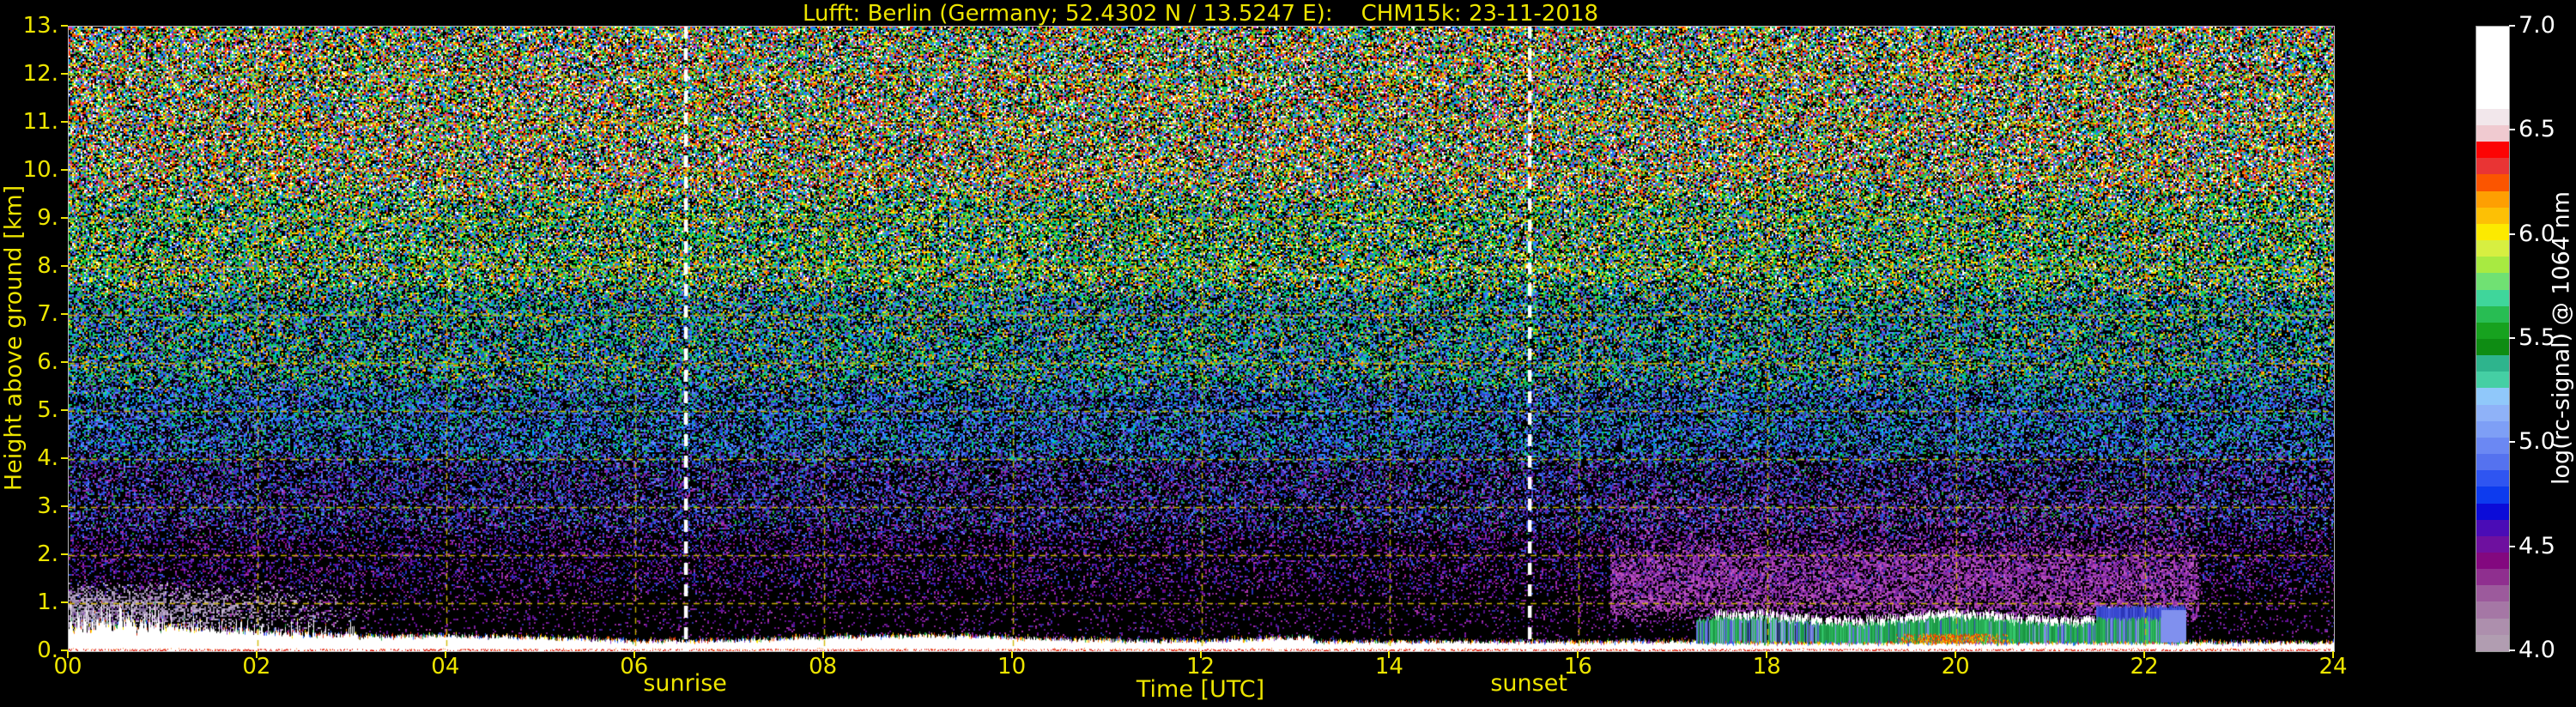 The width and height of the screenshot is (2576, 707). What do you see at coordinates (47, 314) in the screenshot?
I see `y-tick-label: 7.` at bounding box center [47, 314].